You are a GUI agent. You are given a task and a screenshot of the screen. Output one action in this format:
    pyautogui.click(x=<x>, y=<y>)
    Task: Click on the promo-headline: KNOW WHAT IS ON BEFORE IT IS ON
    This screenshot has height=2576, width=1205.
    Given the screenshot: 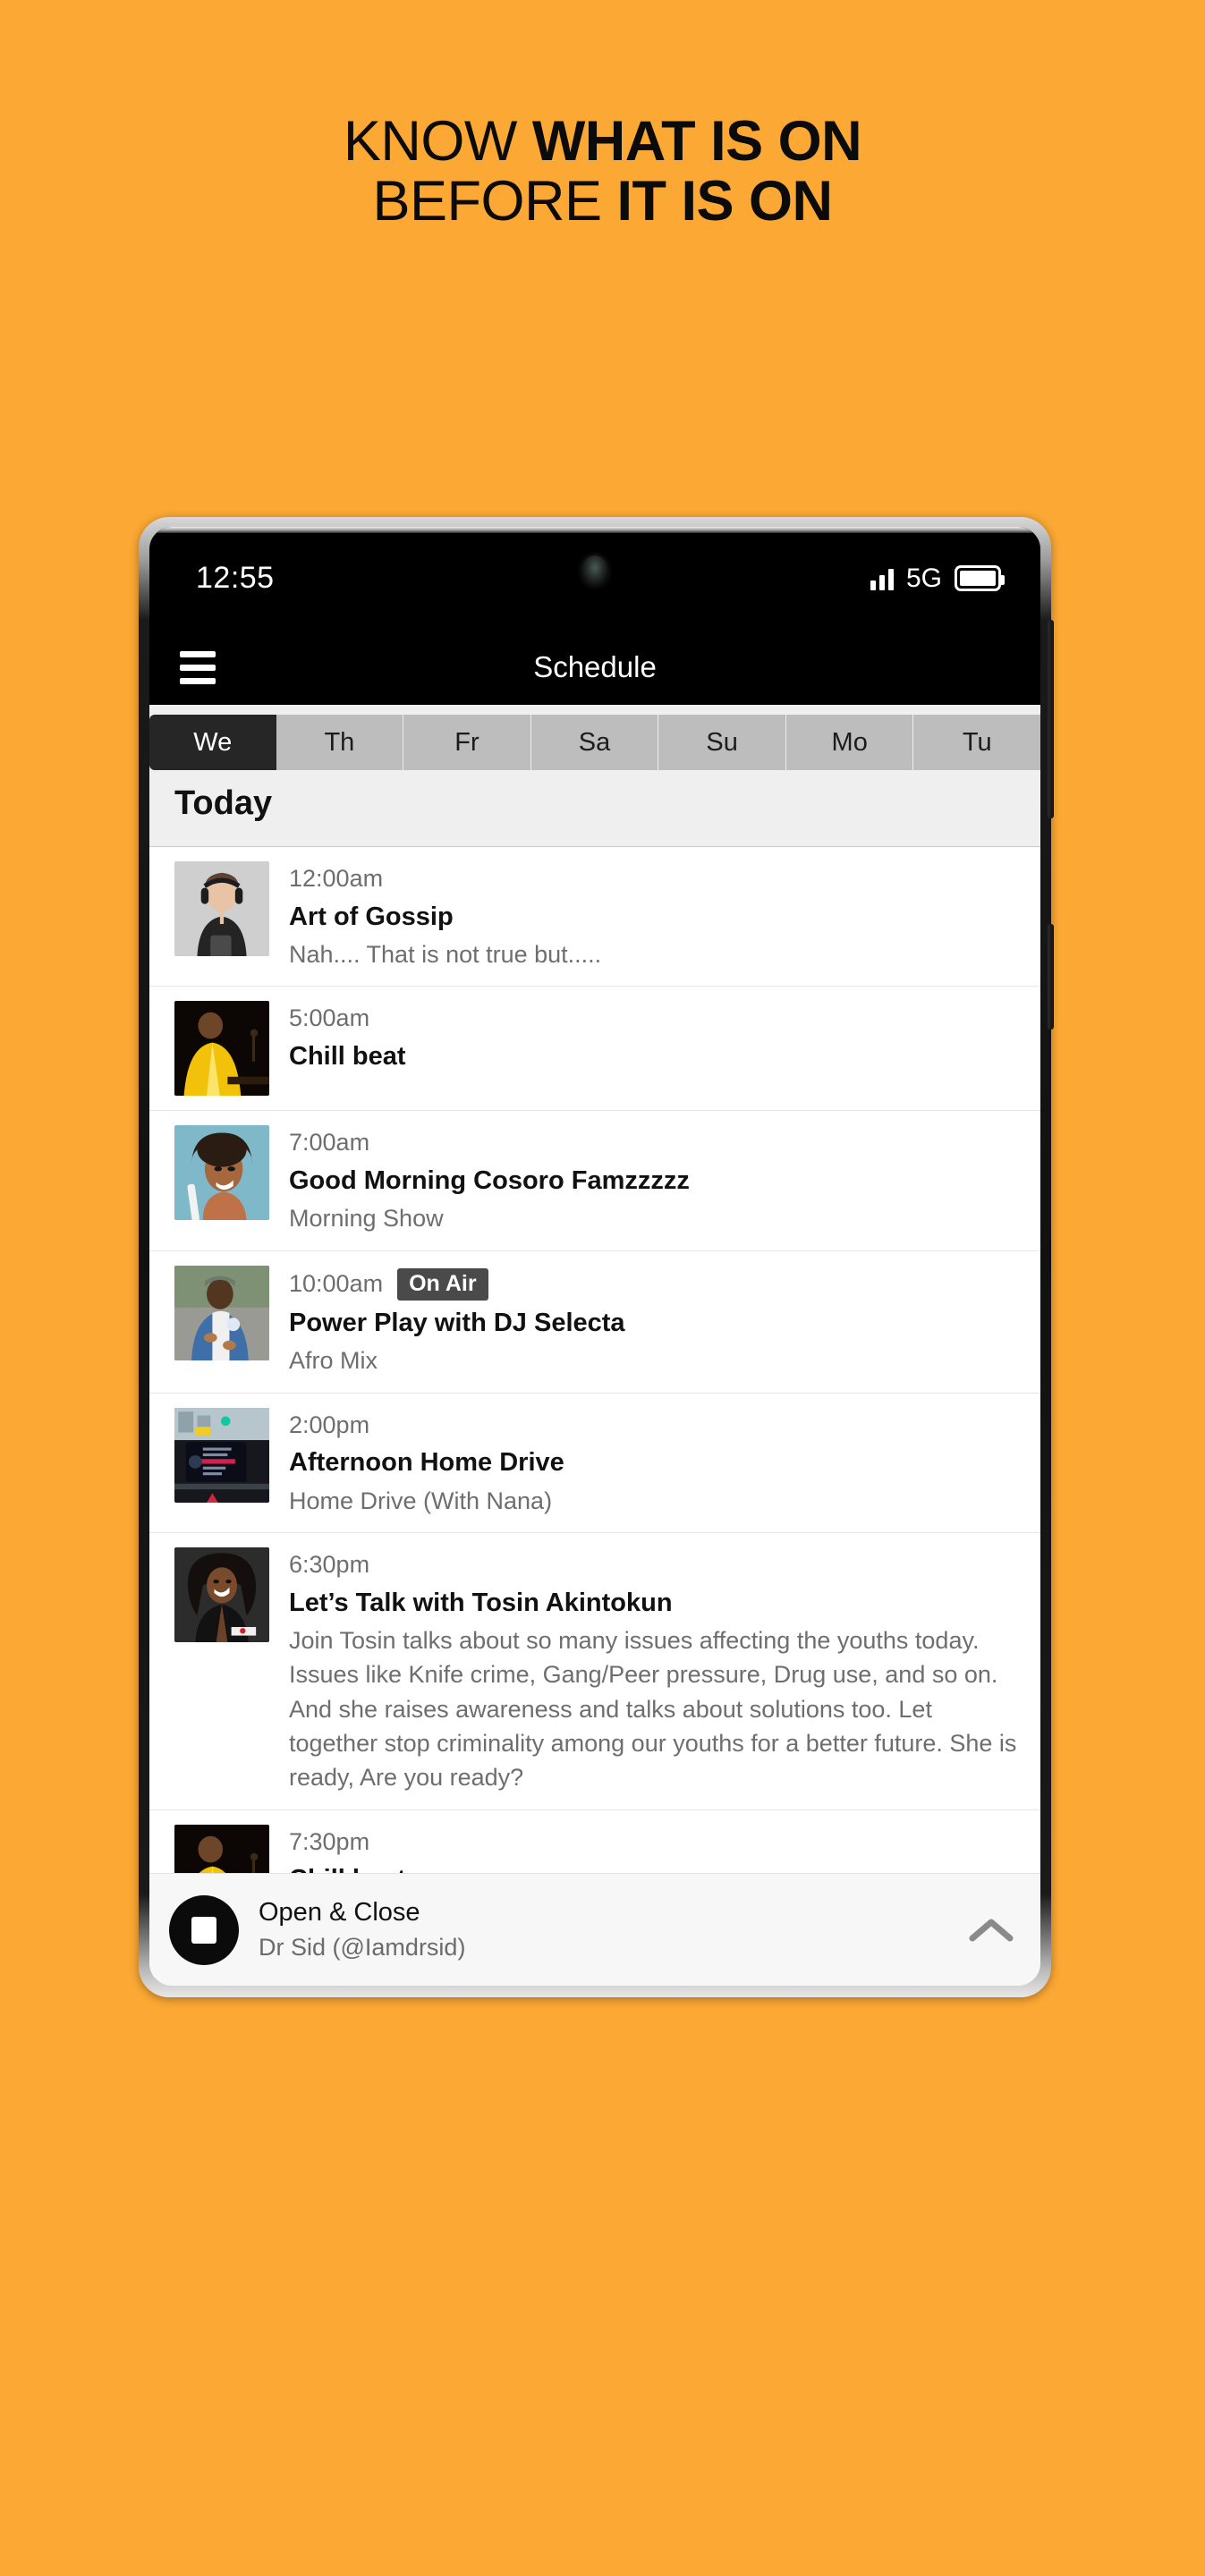 What is the action you would take?
    pyautogui.click(x=602, y=171)
    